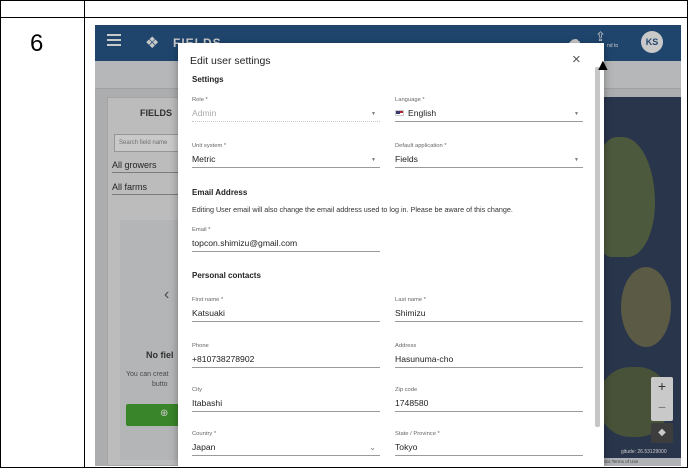 The height and width of the screenshot is (468, 688). What do you see at coordinates (204, 434) in the screenshot?
I see `country-label: Country *` at bounding box center [204, 434].